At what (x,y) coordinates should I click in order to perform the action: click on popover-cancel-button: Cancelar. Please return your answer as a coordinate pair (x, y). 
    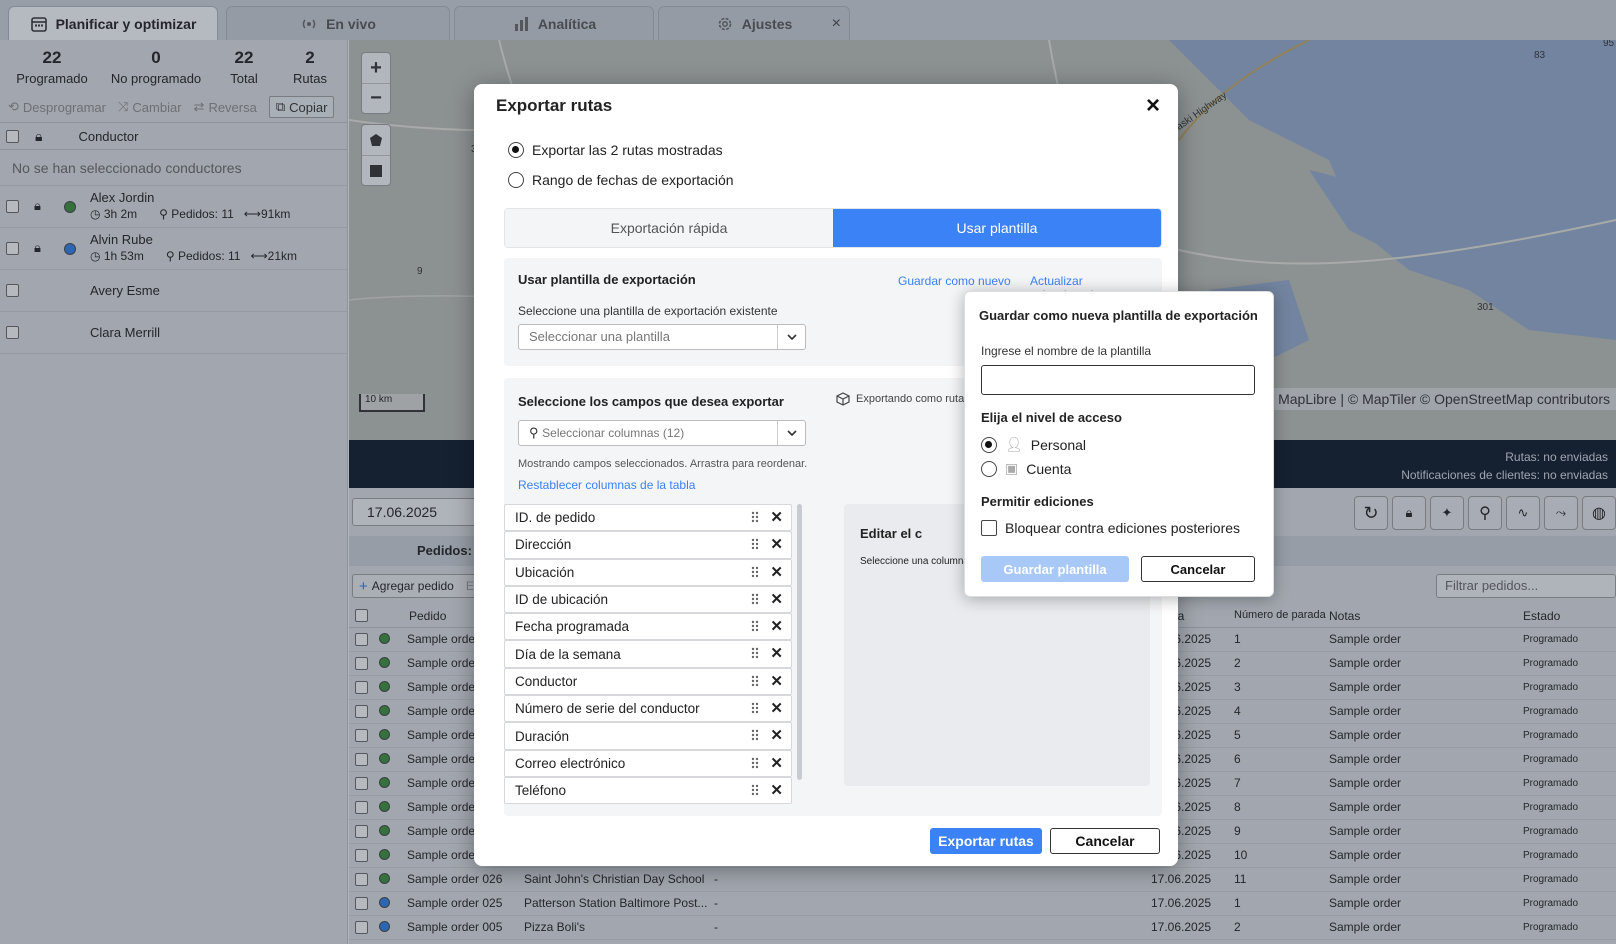
    Looking at the image, I should click on (1198, 569).